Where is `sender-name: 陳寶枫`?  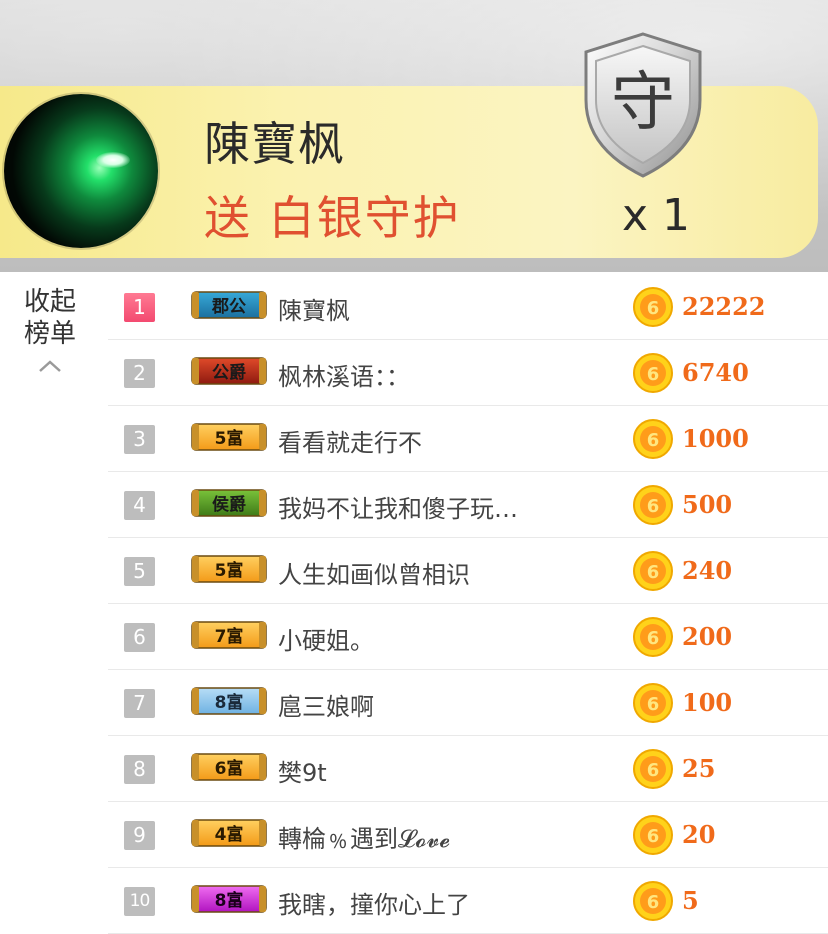 sender-name: 陳寶枫 is located at coordinates (274, 144).